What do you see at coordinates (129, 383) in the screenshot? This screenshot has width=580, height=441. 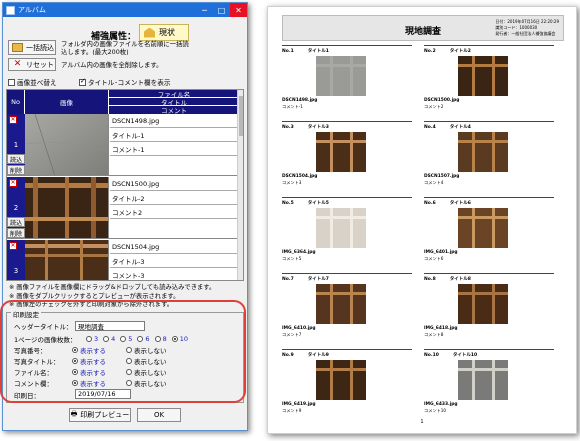 I see `comment-hide-radio` at bounding box center [129, 383].